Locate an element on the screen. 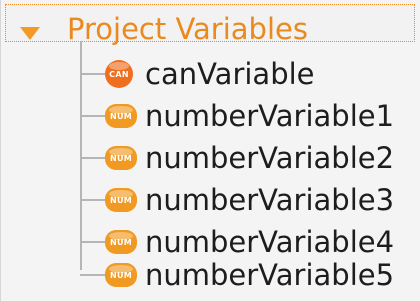 The height and width of the screenshot is (301, 420). tree-item-number-variable-5: NUM numberVariable5 is located at coordinates (240, 275).